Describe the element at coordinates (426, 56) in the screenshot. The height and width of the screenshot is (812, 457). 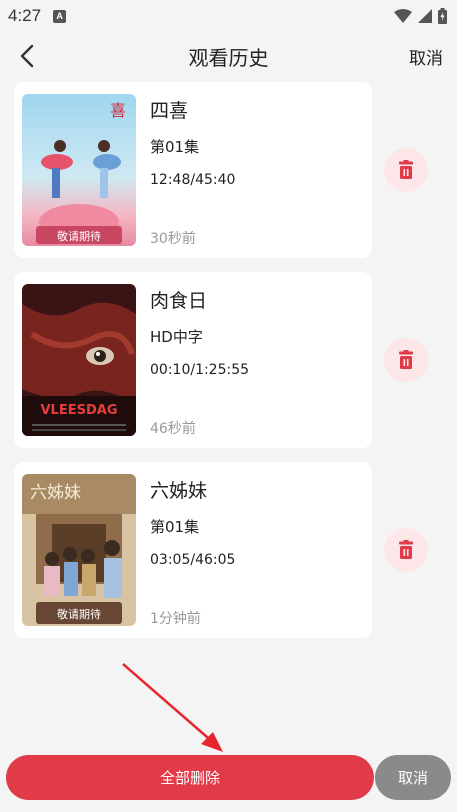
I see `header-cancel-button: 取消` at that location.